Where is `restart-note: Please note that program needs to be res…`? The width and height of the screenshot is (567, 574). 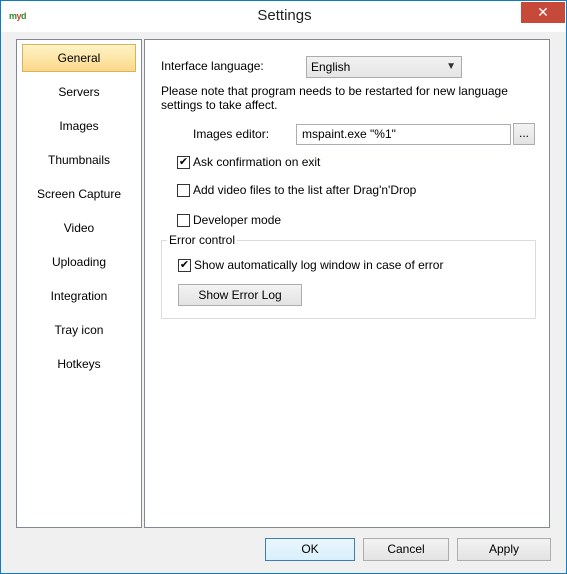 restart-note: Please note that program needs to be res… is located at coordinates (334, 98).